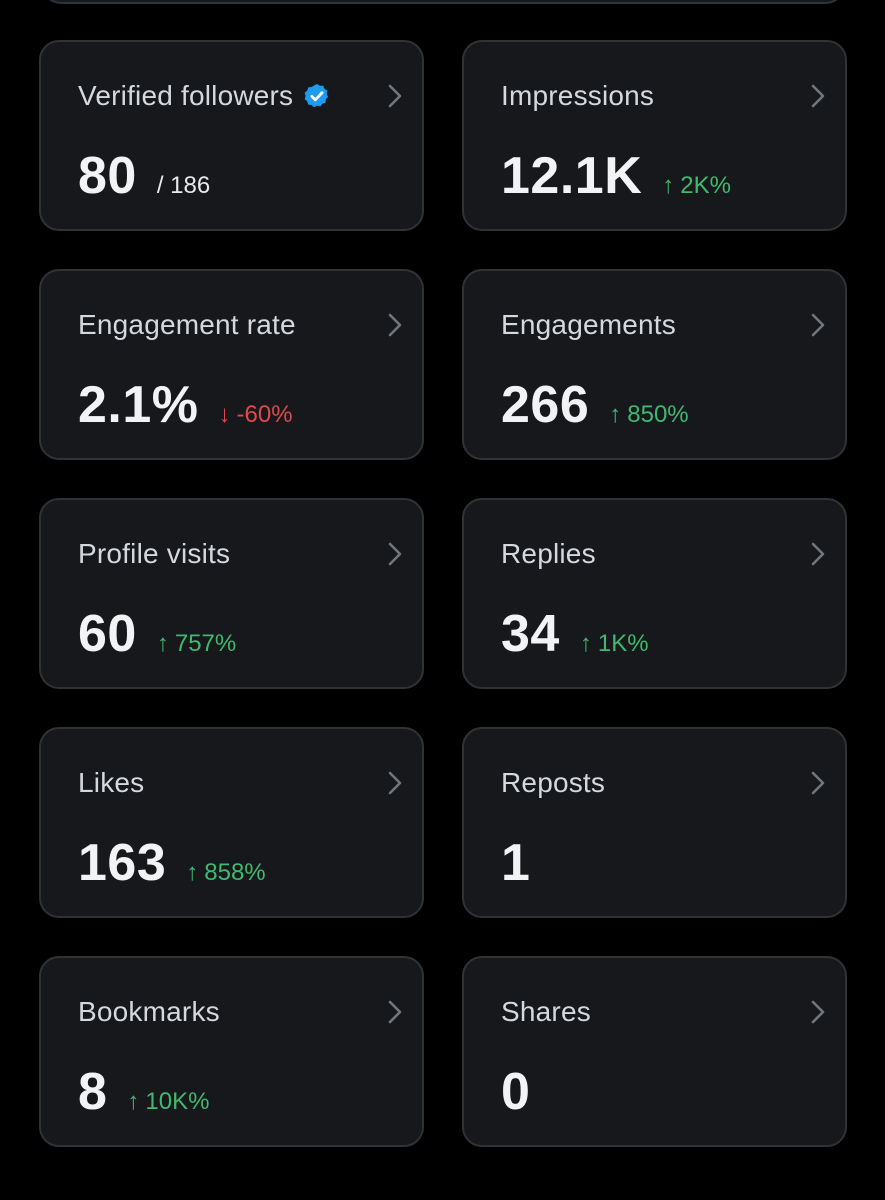 Image resolution: width=885 pixels, height=1200 pixels. Describe the element at coordinates (654, 1051) in the screenshot. I see `metric-card-shares: Shares 0` at that location.